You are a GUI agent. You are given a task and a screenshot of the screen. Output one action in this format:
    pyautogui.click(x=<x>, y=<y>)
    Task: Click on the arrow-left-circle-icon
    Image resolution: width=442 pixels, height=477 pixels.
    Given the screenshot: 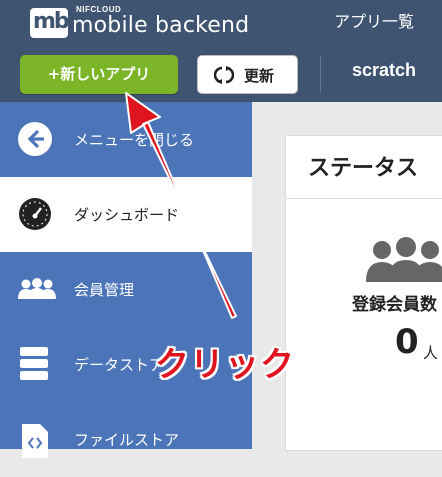 What is the action you would take?
    pyautogui.click(x=35, y=141)
    